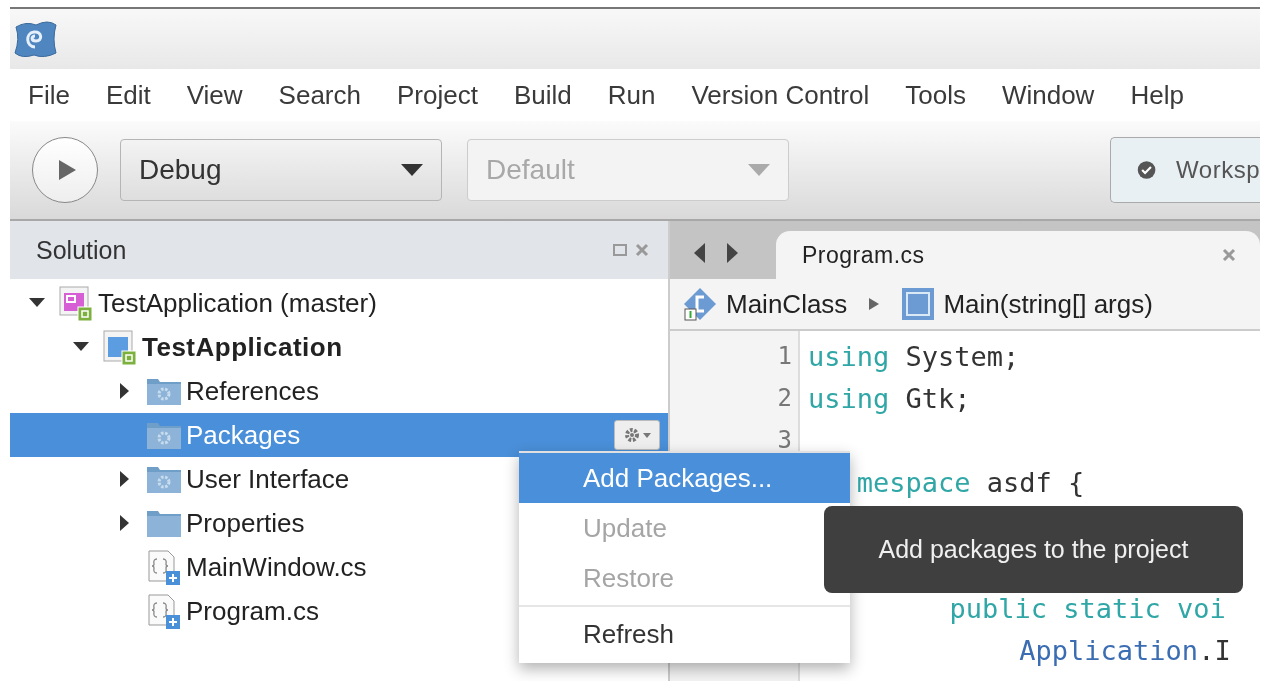 The height and width of the screenshot is (681, 1270). What do you see at coordinates (970, 482) in the screenshot?
I see `code-line: mespace asdf {` at bounding box center [970, 482].